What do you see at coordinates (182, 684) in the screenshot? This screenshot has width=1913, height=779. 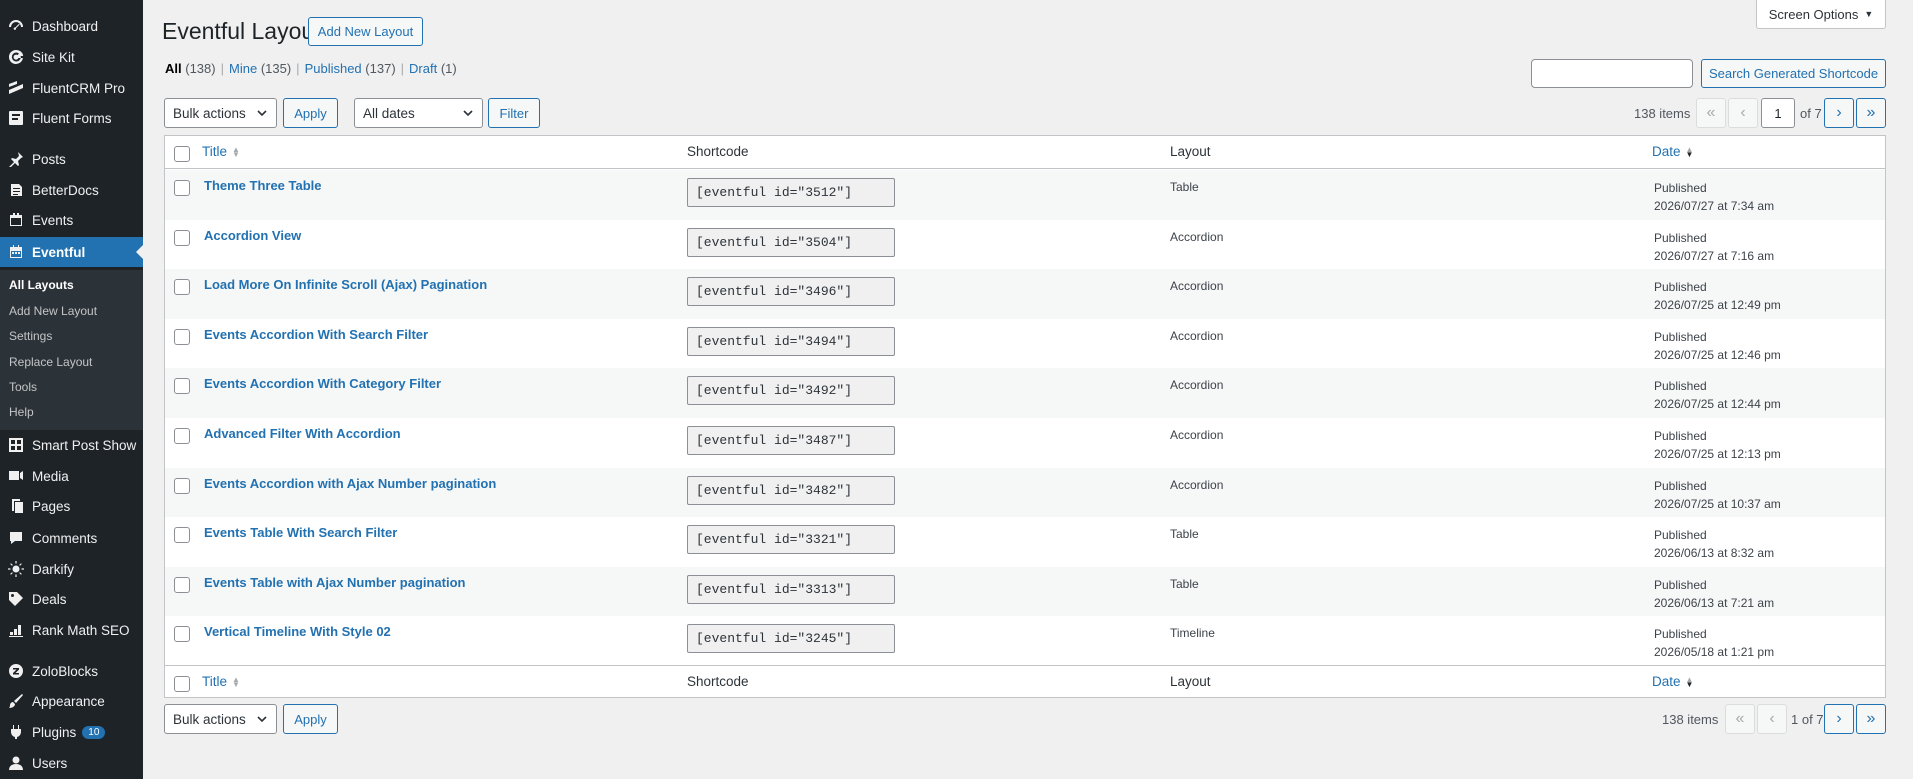 I see `select-all-checkbox-footer` at bounding box center [182, 684].